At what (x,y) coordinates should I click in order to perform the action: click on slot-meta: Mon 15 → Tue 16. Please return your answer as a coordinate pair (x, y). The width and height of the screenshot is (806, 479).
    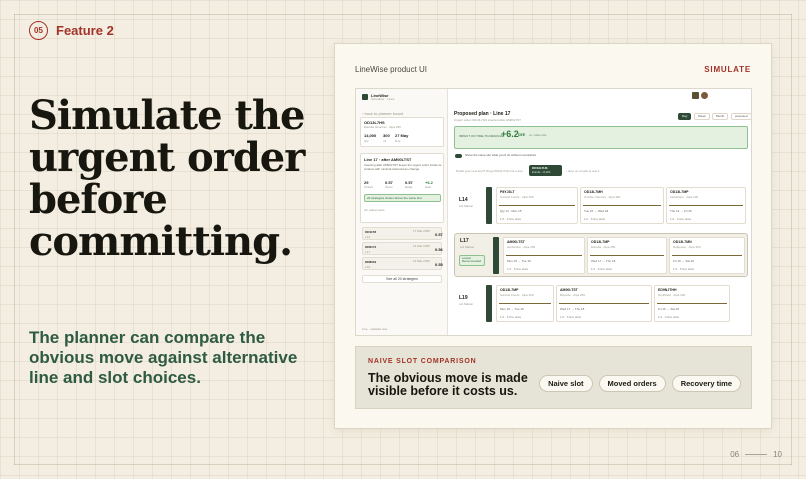
    Looking at the image, I should click on (512, 309).